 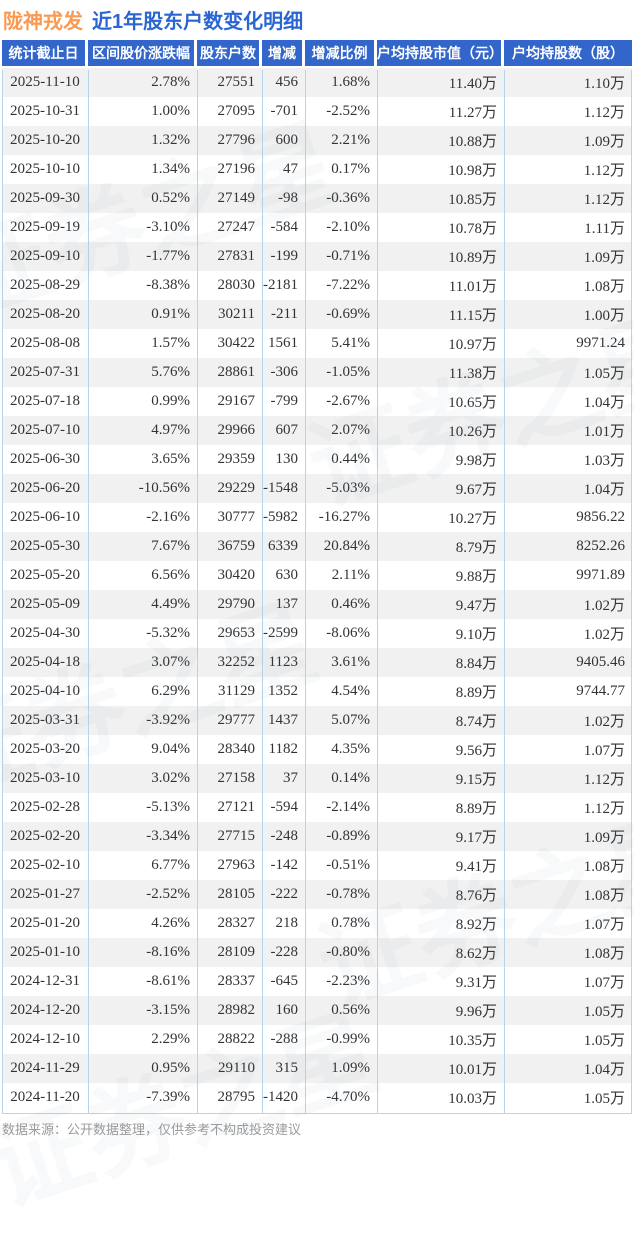 I want to click on cell-change-ratio: -5.03%, so click(x=341, y=488).